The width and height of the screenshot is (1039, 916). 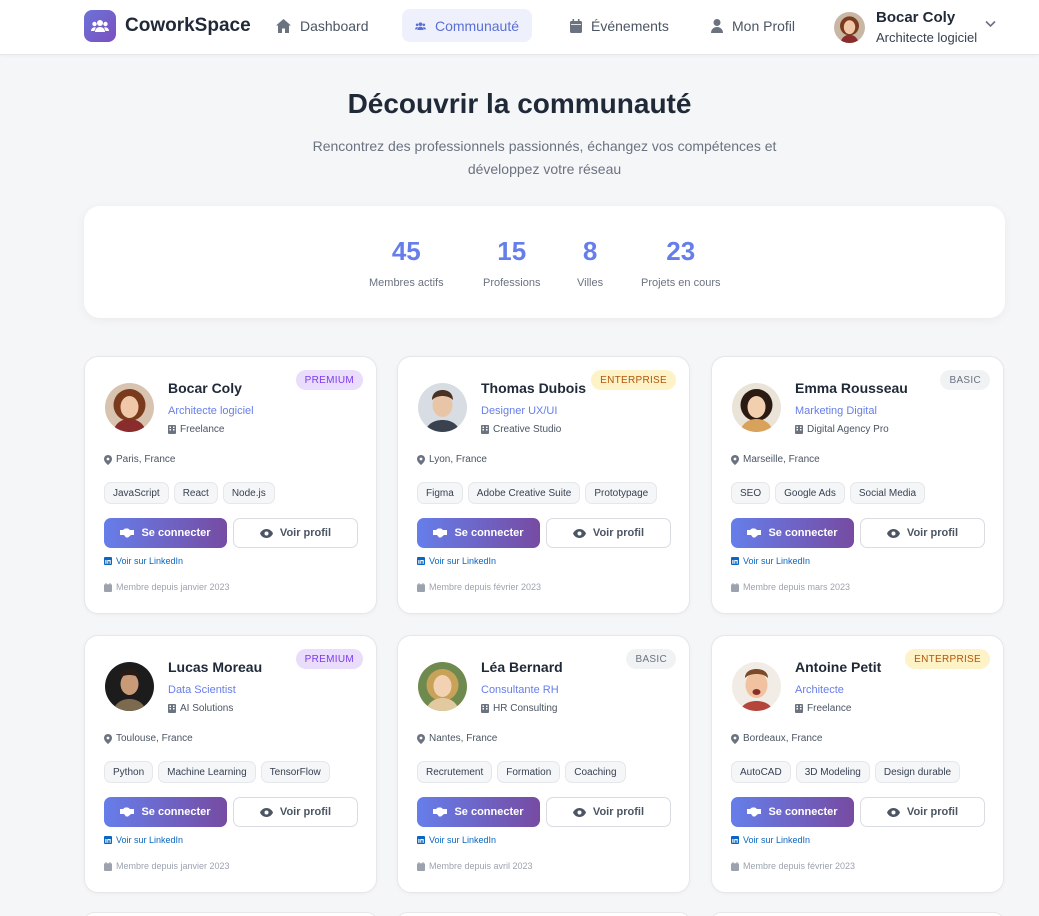 What do you see at coordinates (406, 262) in the screenshot?
I see `stat-membres: 45 Membres actifs` at bounding box center [406, 262].